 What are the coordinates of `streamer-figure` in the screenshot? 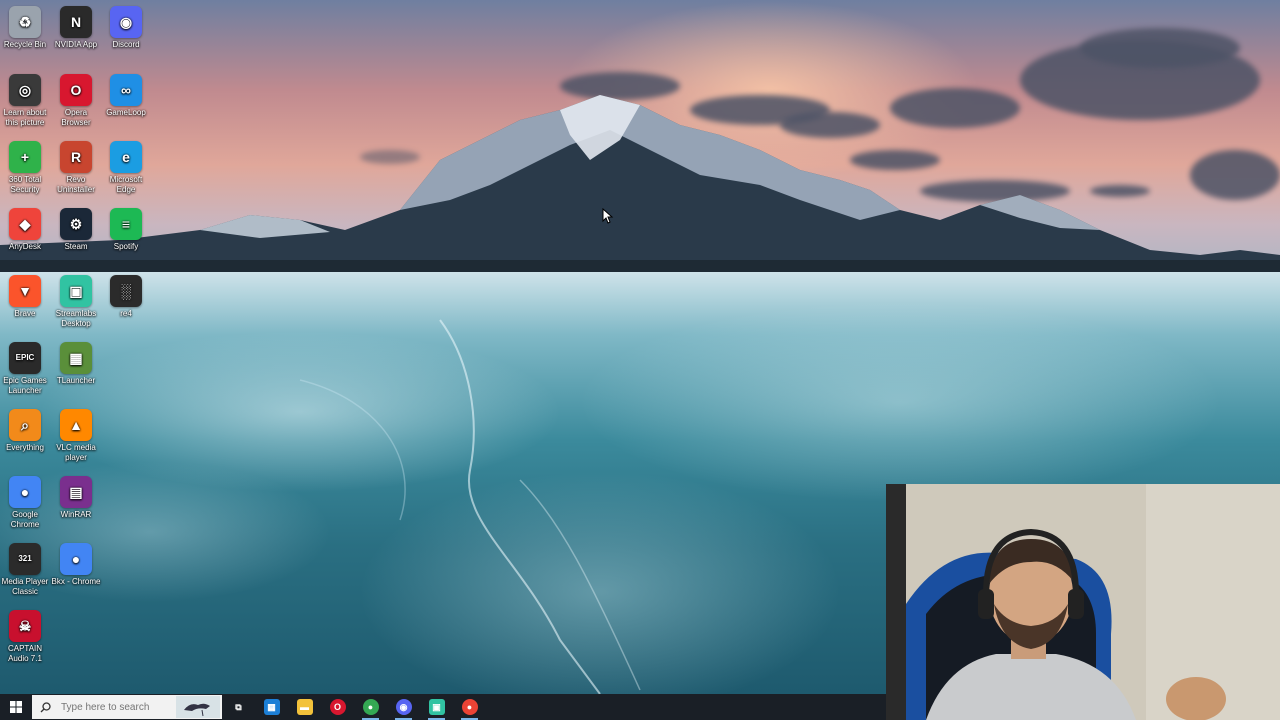 It's located at (1083, 602).